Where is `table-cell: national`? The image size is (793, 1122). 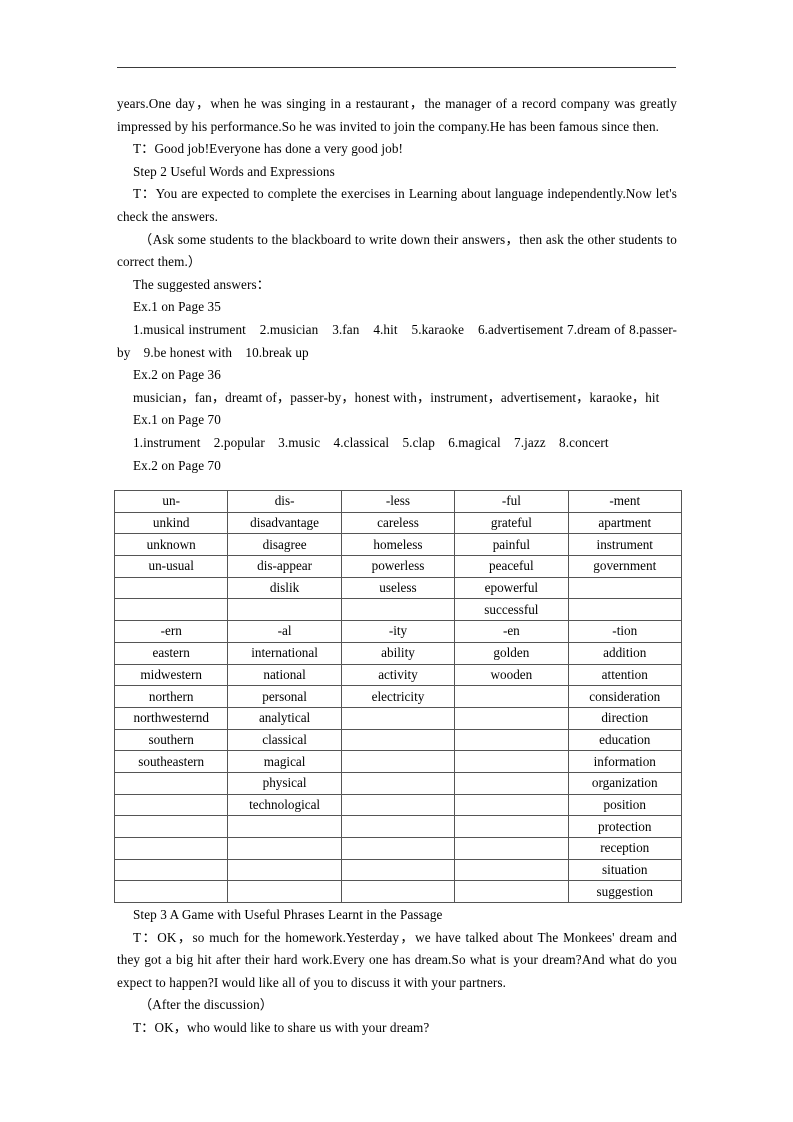
table-cell: national is located at coordinates (284, 675).